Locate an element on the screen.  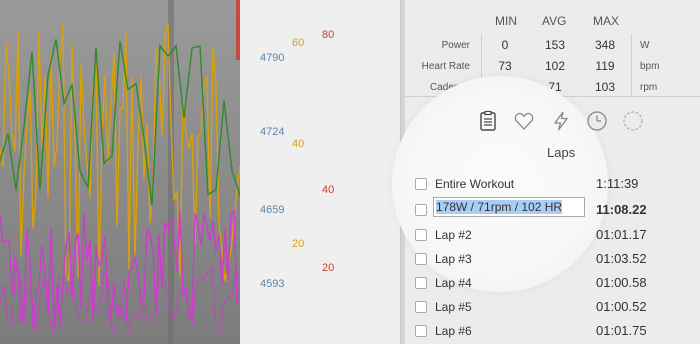
lap-row-2: Lap #2 01:01.17 is located at coordinates (545, 236).